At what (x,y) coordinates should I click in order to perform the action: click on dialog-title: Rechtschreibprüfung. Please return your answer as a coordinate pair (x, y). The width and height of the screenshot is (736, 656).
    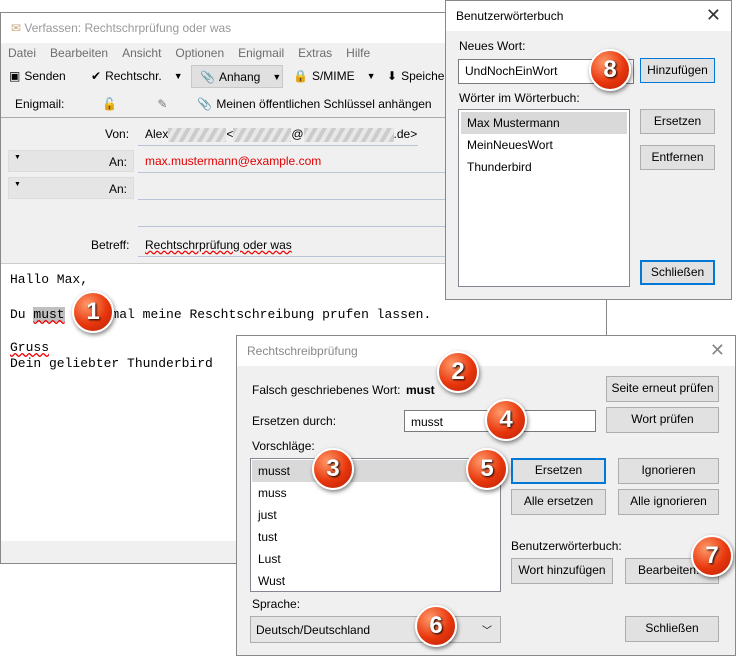
    Looking at the image, I should click on (302, 351).